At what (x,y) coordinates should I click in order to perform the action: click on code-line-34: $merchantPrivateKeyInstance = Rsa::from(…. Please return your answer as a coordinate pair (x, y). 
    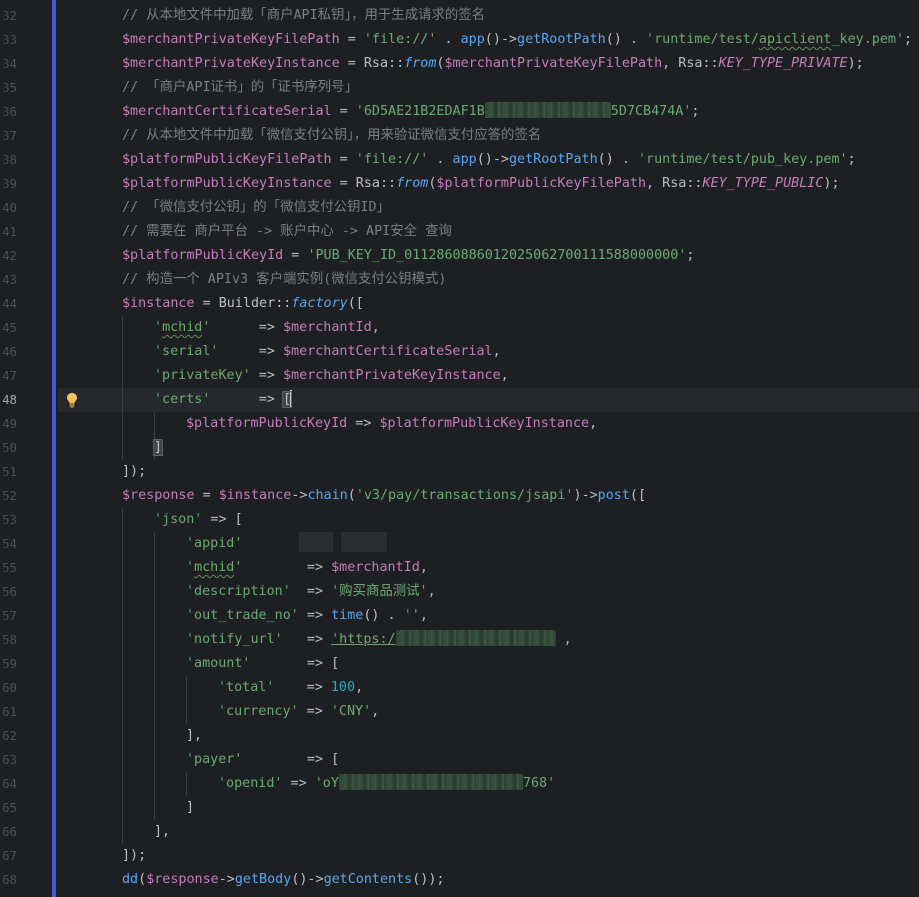
    Looking at the image, I should click on (488, 64).